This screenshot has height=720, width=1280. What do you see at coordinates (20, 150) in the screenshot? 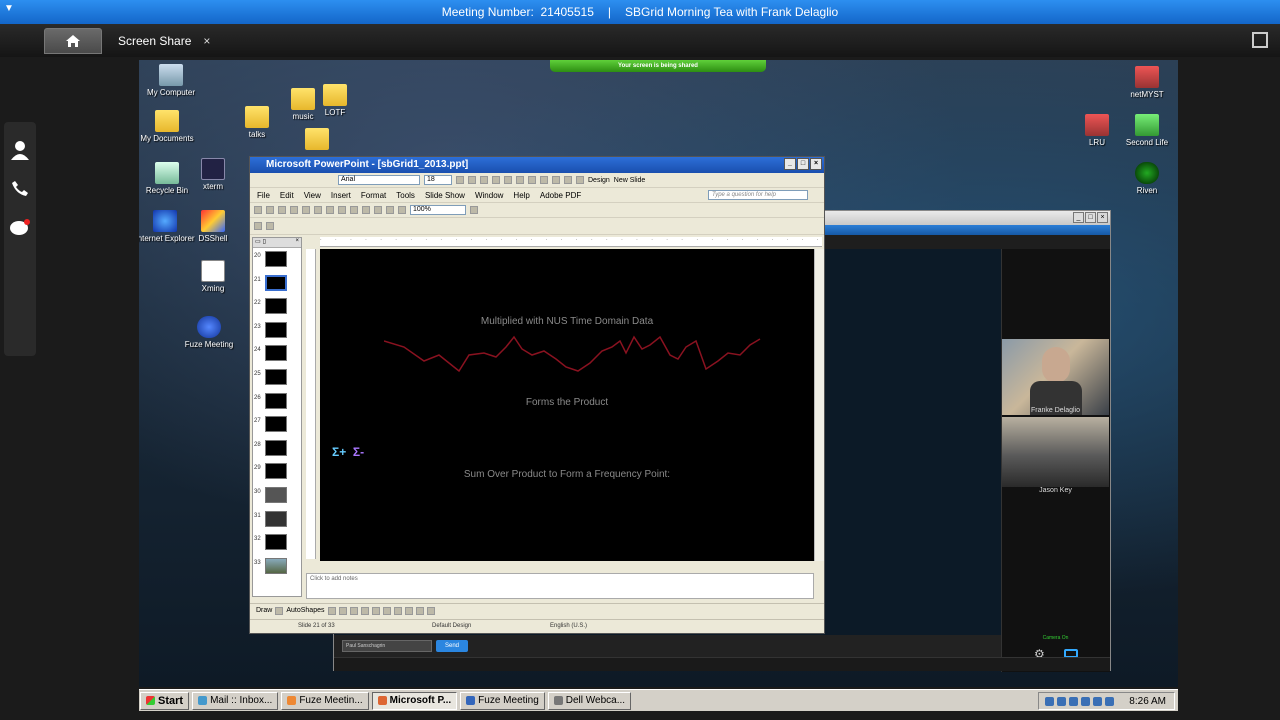
I see `participant-icon` at bounding box center [20, 150].